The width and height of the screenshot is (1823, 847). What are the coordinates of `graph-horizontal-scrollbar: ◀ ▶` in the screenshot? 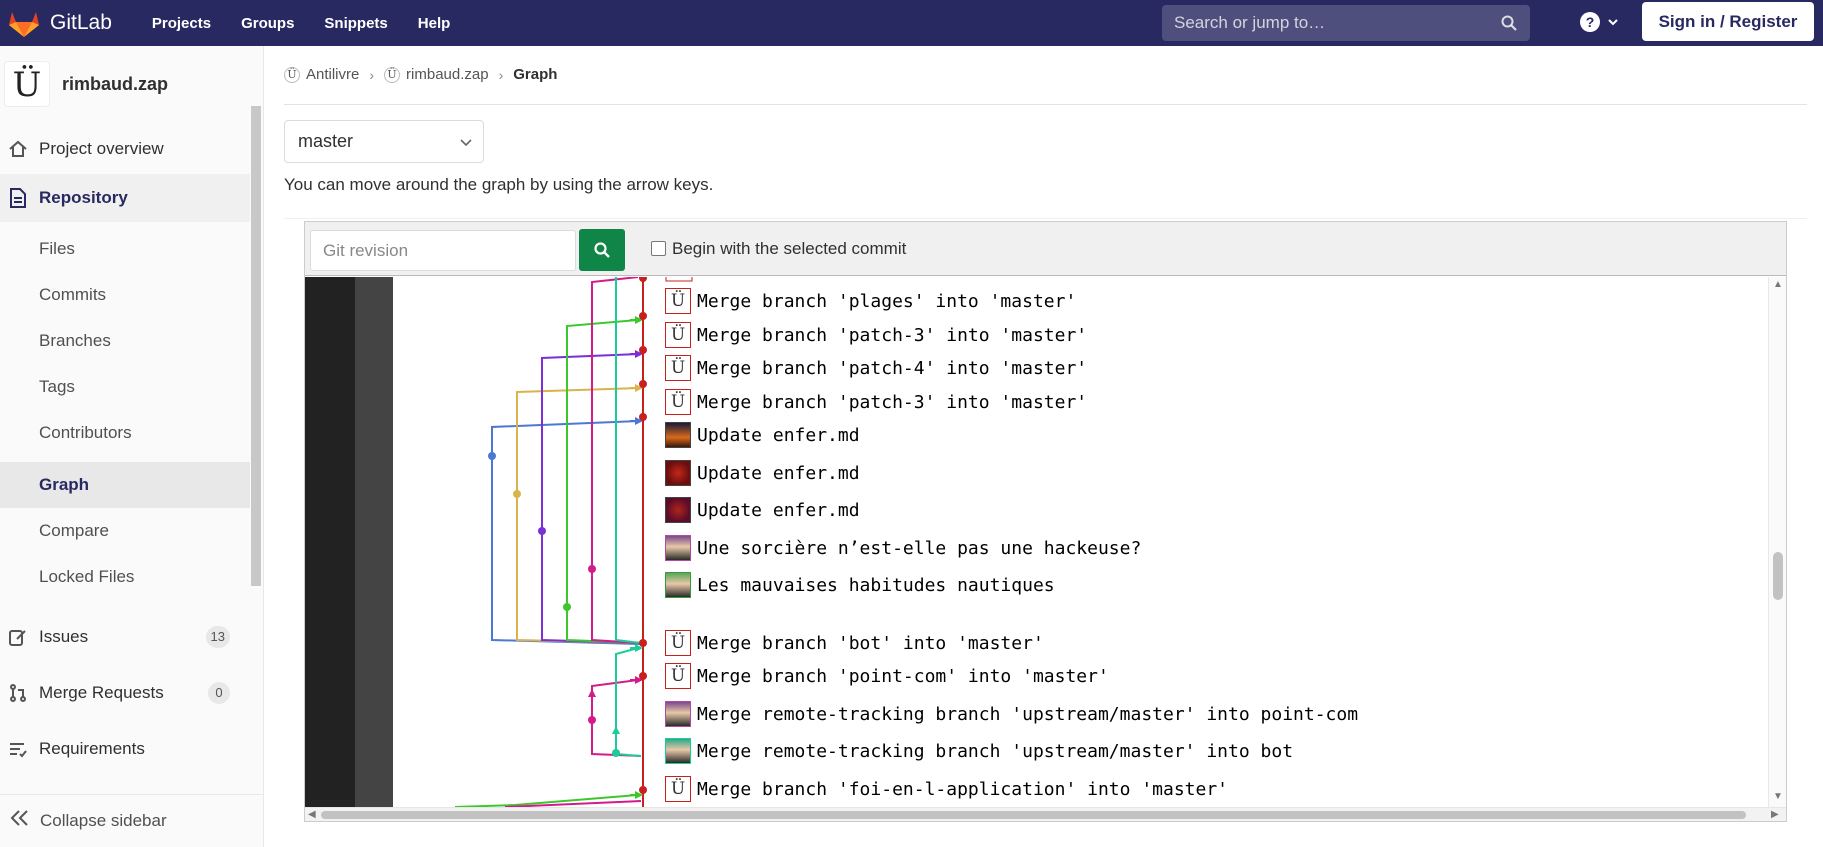 It's located at (1045, 814).